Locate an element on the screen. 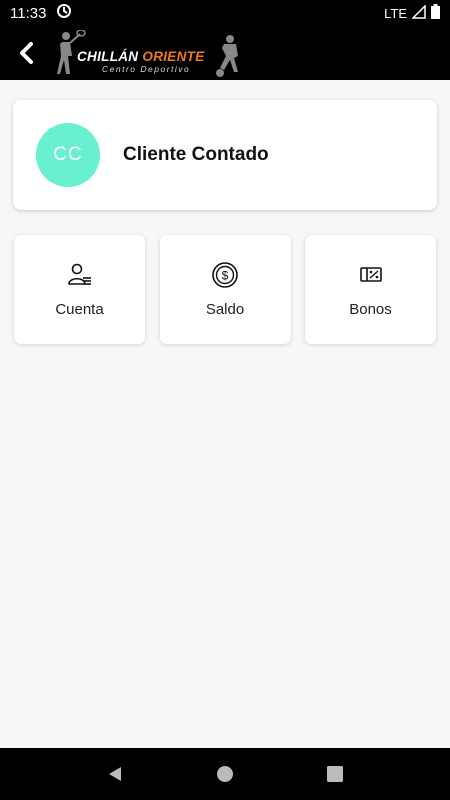  user-list-icon is located at coordinates (80, 275).